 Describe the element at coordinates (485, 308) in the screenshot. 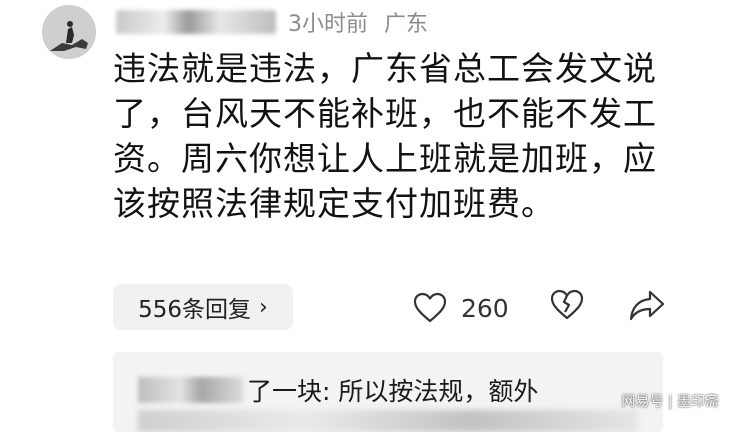

I see `like-count: 260` at that location.